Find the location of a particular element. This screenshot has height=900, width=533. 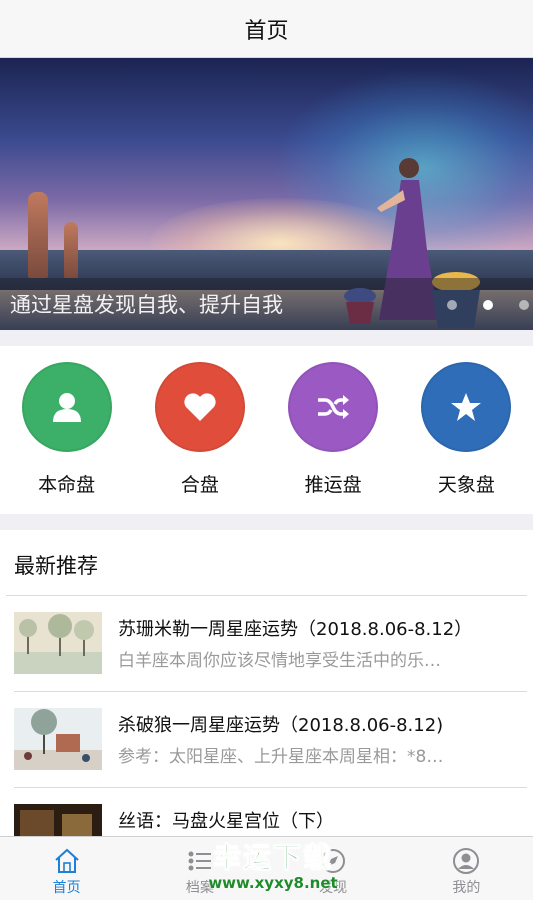

home-icon is located at coordinates (66, 860).